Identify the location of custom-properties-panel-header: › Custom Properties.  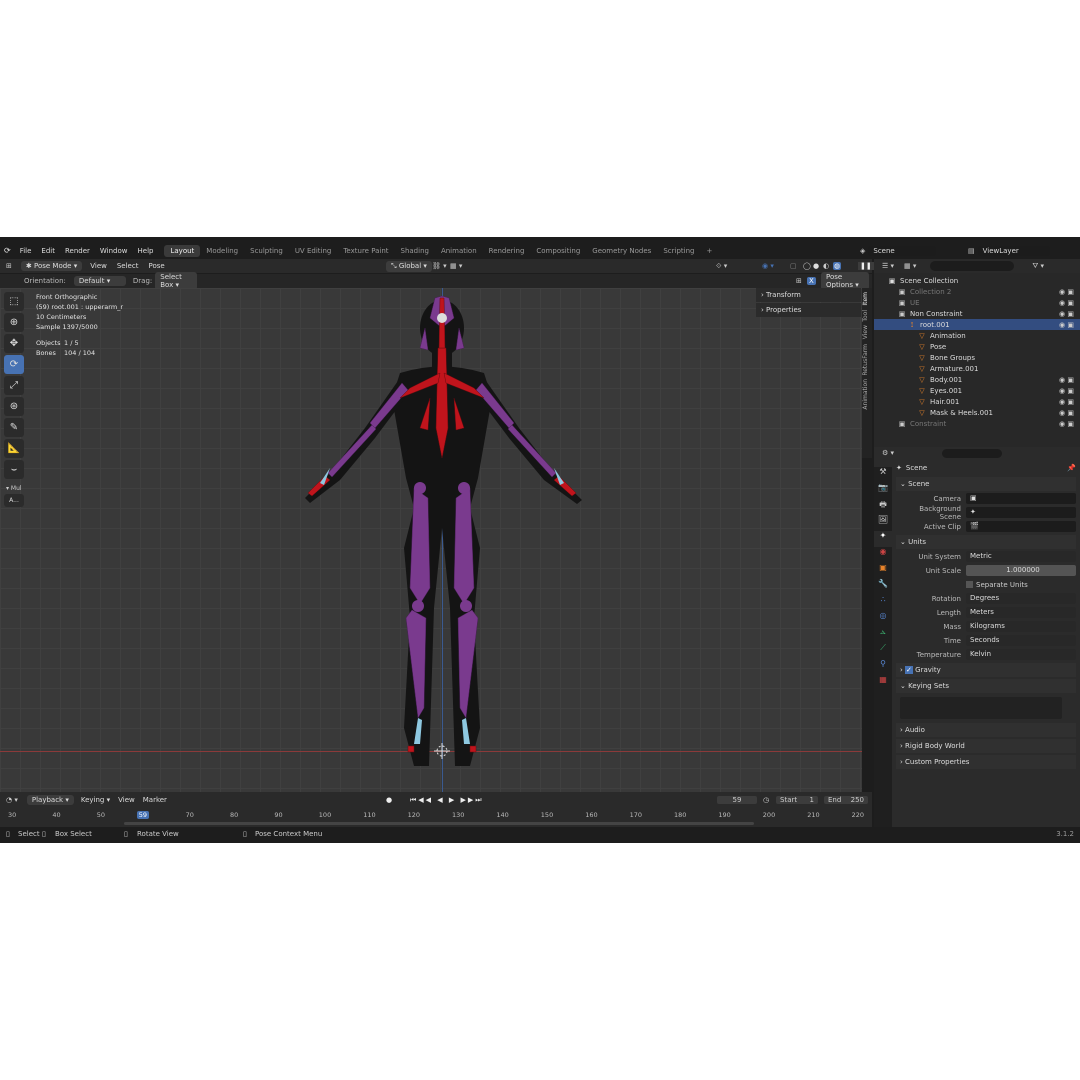
(986, 762).